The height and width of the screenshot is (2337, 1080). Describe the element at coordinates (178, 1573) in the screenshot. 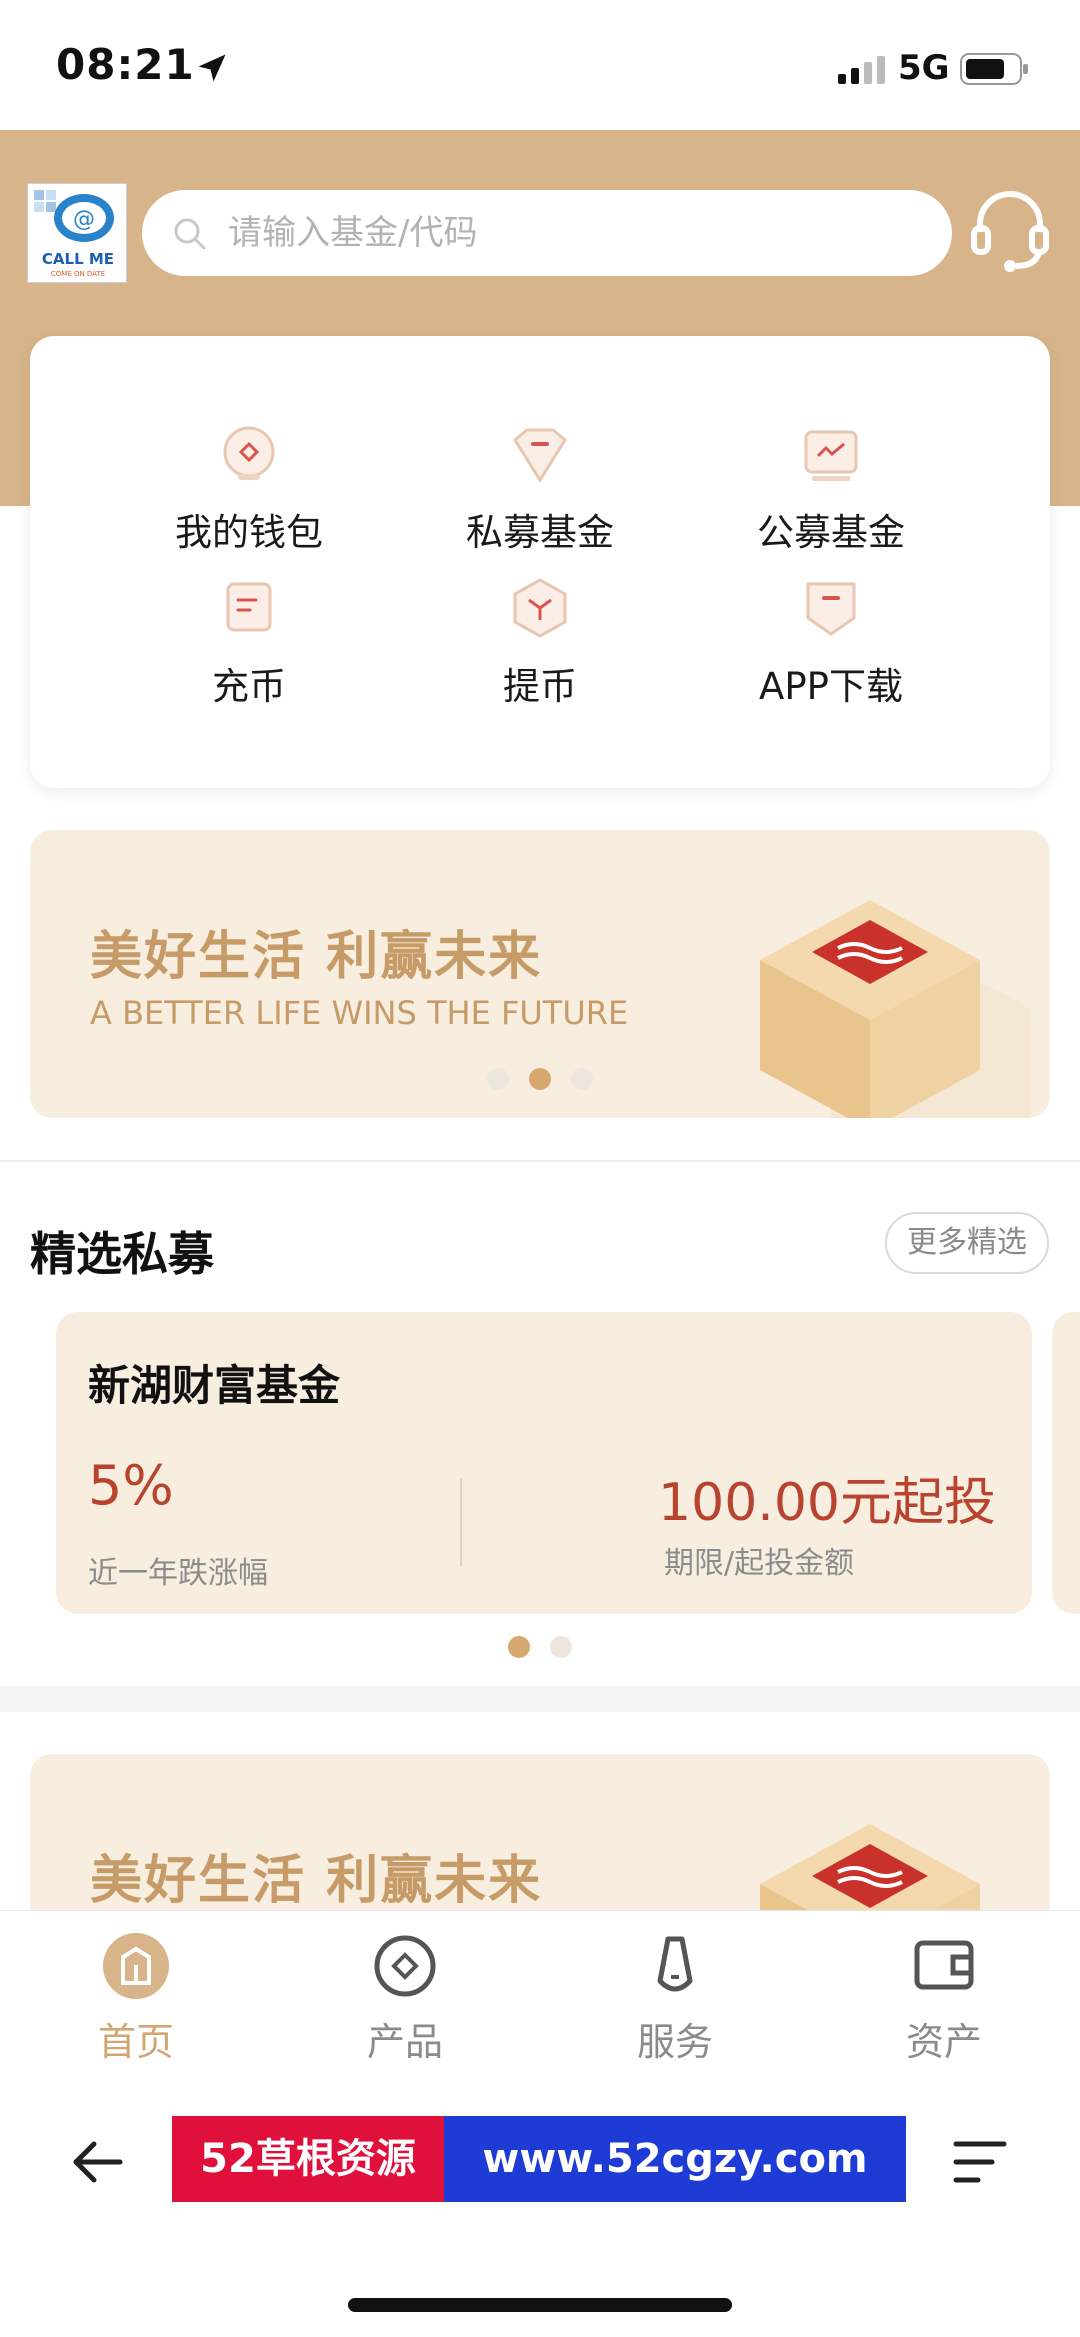

I see `fund-rate-label: 近一年跌涨幅` at that location.